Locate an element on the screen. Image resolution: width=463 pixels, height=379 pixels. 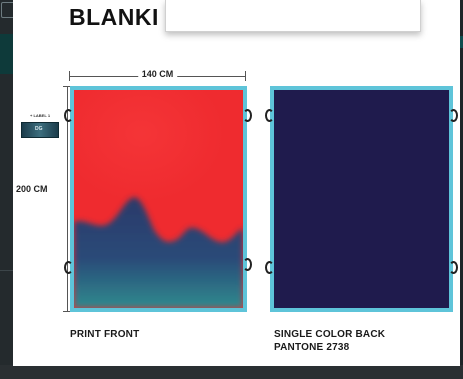
width-dimension-cap-left is located at coordinates (69, 76).